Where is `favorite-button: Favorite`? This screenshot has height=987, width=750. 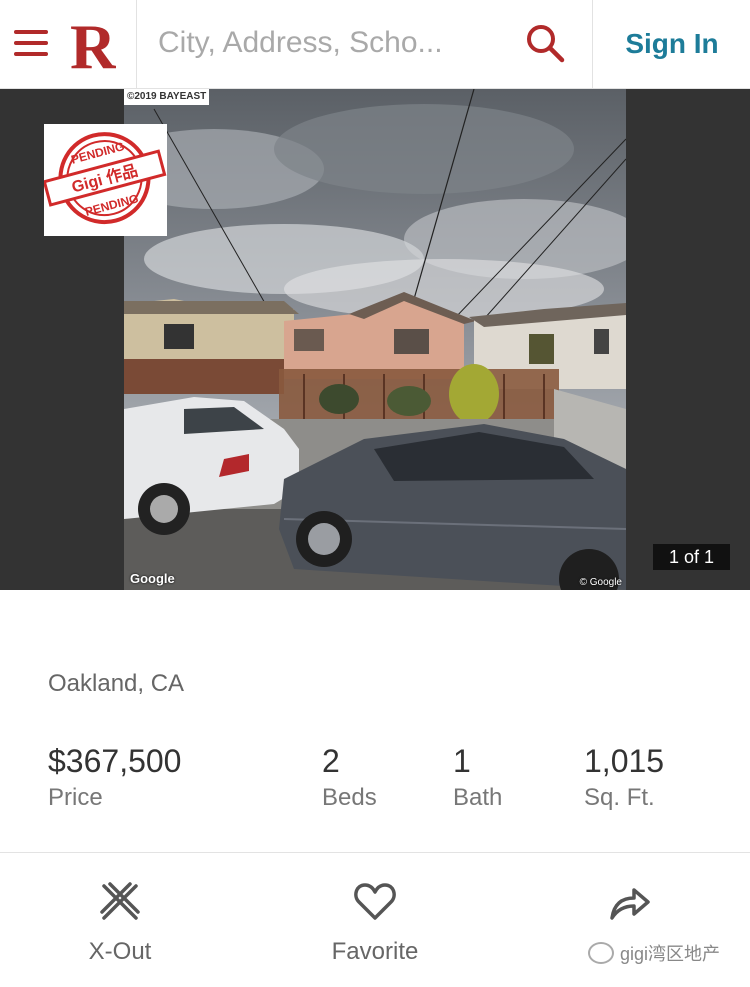
favorite-button: Favorite is located at coordinates (375, 922).